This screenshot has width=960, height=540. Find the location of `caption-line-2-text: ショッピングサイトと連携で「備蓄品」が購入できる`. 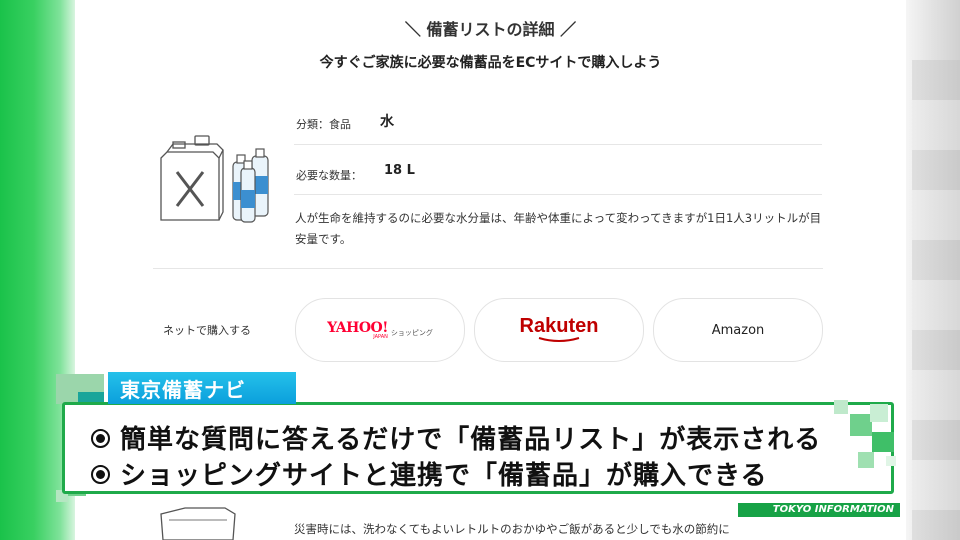

caption-line-2-text: ショッピングサイトと連携で「備蓄品」が購入できる is located at coordinates (444, 476).